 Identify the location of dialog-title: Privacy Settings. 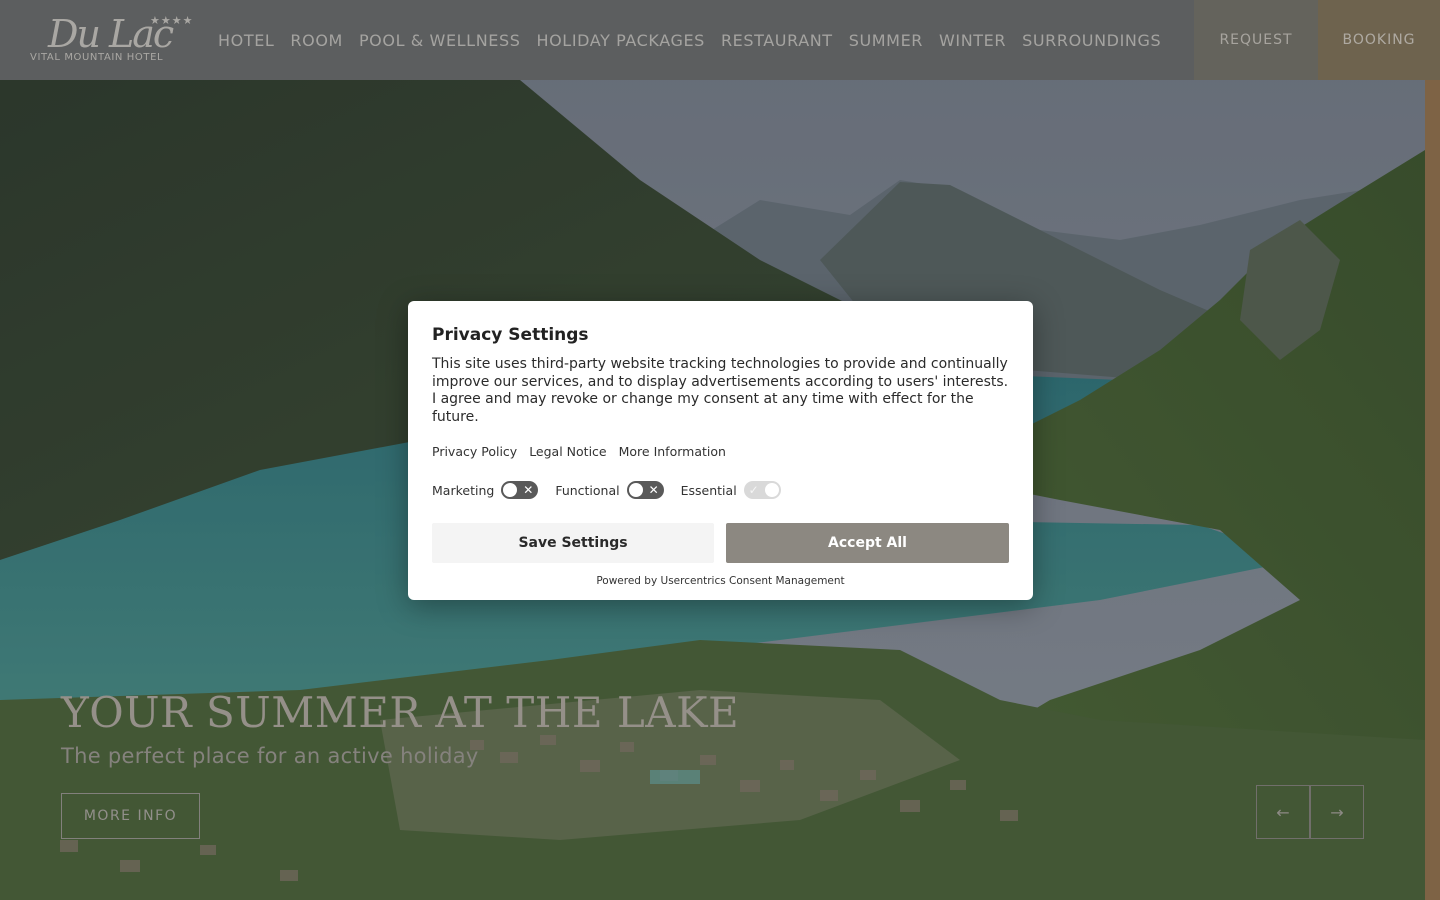
(510, 335).